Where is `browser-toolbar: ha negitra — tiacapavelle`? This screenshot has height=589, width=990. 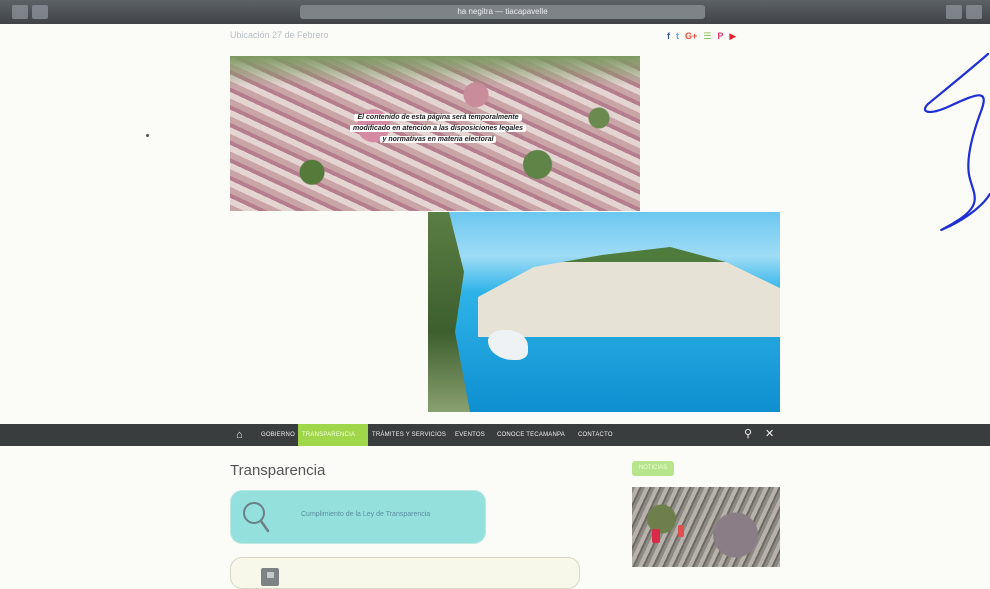
browser-toolbar: ha negitra — tiacapavelle is located at coordinates (495, 12).